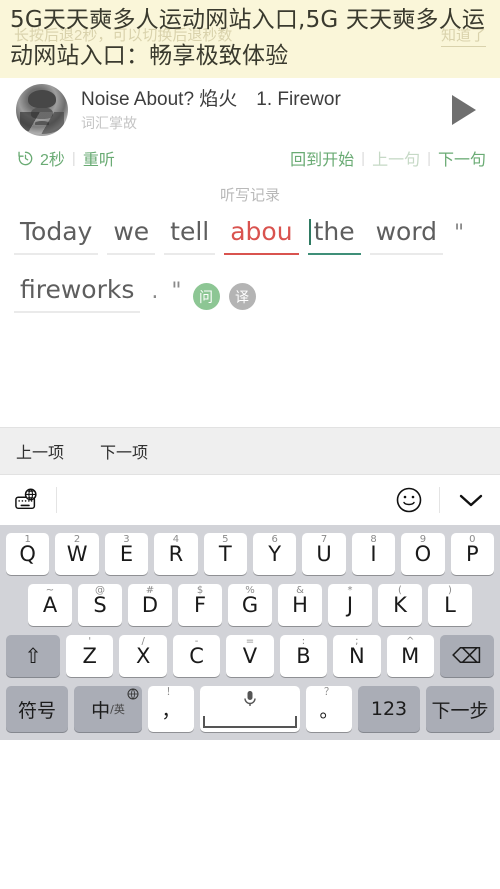  Describe the element at coordinates (100, 590) in the screenshot. I see `key-superscript: @` at that location.